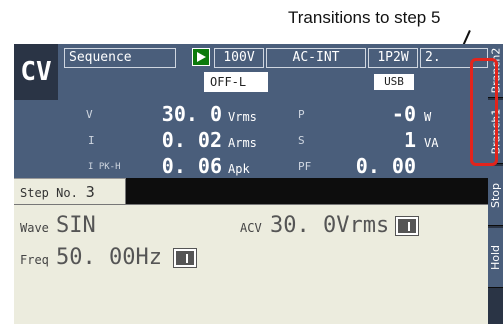  I want to click on peak-current-unit: Apk, so click(239, 169).